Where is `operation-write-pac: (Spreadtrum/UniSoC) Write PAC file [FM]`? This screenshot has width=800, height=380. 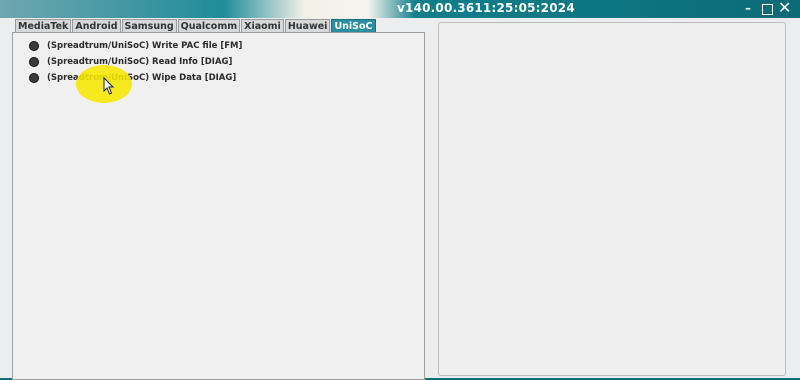 operation-write-pac: (Spreadtrum/UniSoC) Write PAC file [FM] is located at coordinates (135, 46).